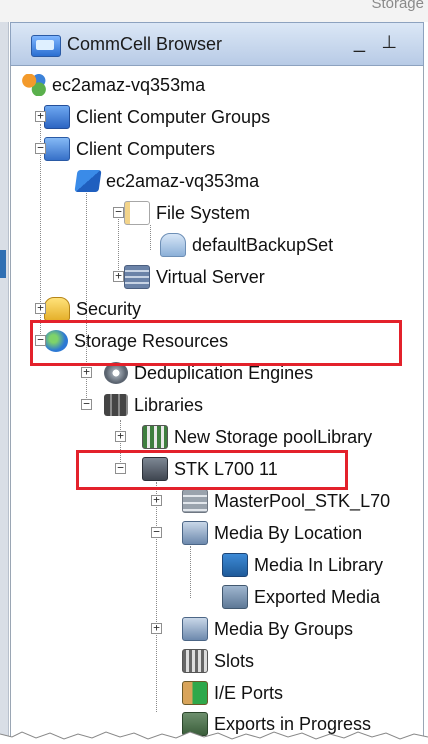 The height and width of the screenshot is (744, 428). I want to click on tree-node-label: Slots, so click(234, 660).